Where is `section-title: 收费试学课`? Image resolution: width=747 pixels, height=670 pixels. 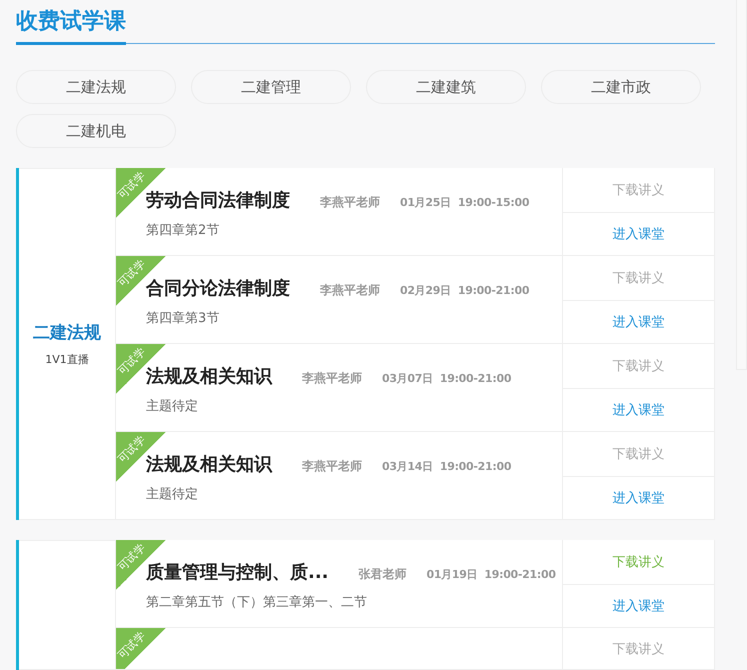 section-title: 收费试学课 is located at coordinates (71, 25).